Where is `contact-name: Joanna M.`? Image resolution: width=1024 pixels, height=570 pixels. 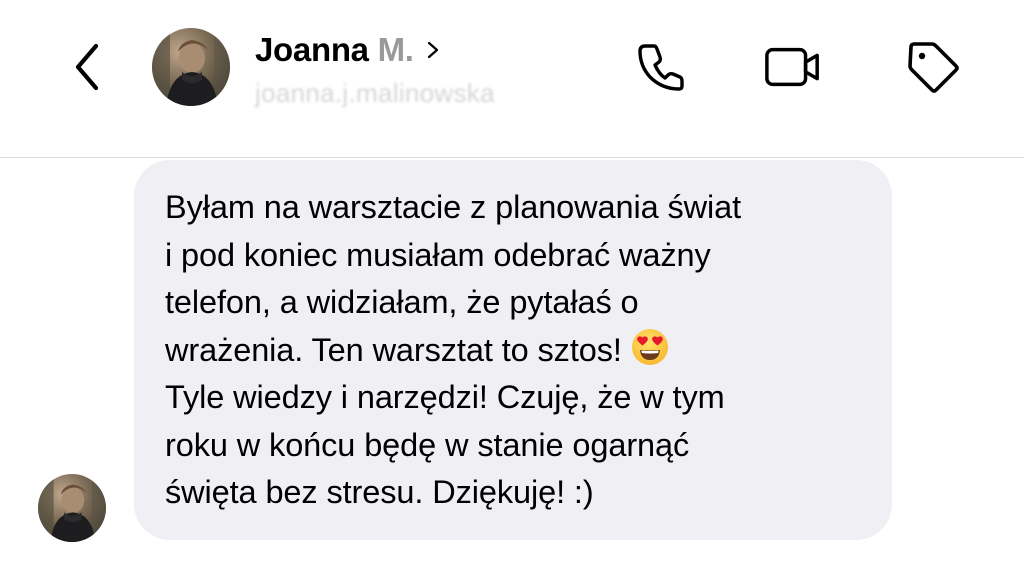
contact-name: Joanna M. is located at coordinates (334, 50).